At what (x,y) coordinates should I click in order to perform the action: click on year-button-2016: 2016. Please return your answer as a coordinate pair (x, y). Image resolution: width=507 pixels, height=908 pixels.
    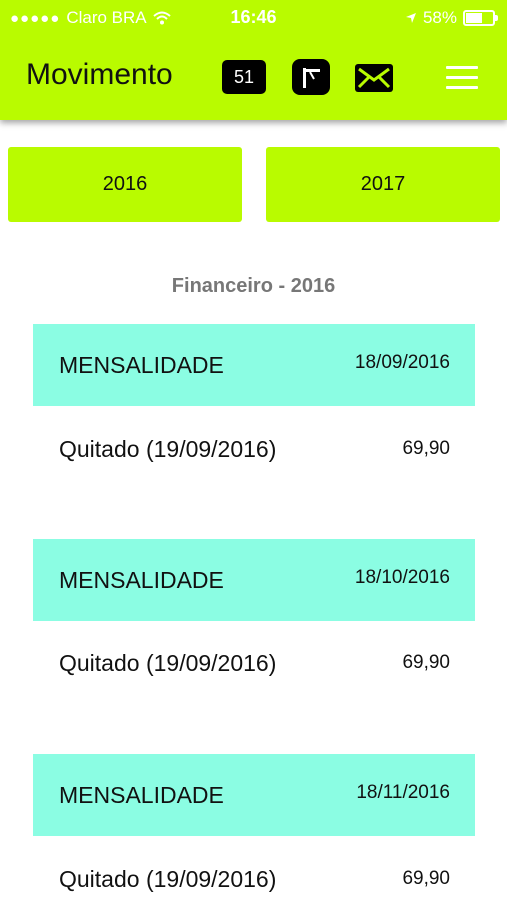
    Looking at the image, I should click on (125, 184).